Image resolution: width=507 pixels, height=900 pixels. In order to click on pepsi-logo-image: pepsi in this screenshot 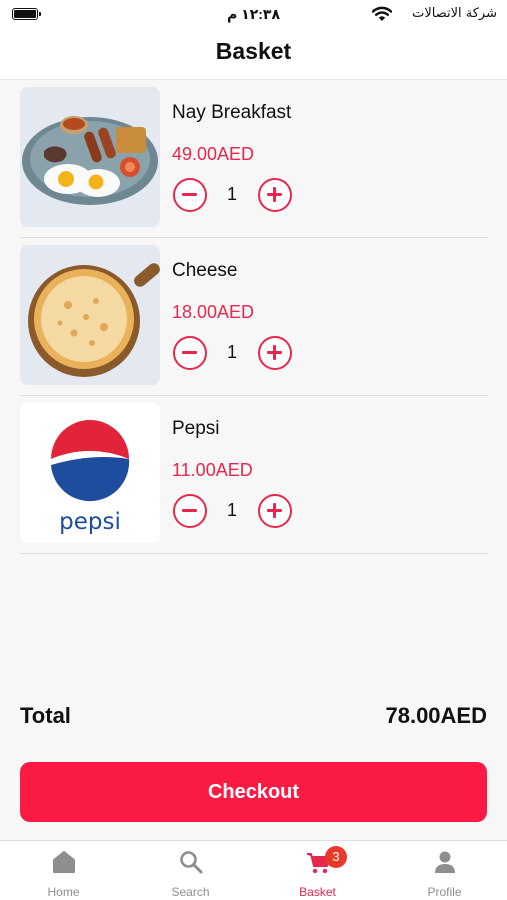, I will do `click(90, 473)`.